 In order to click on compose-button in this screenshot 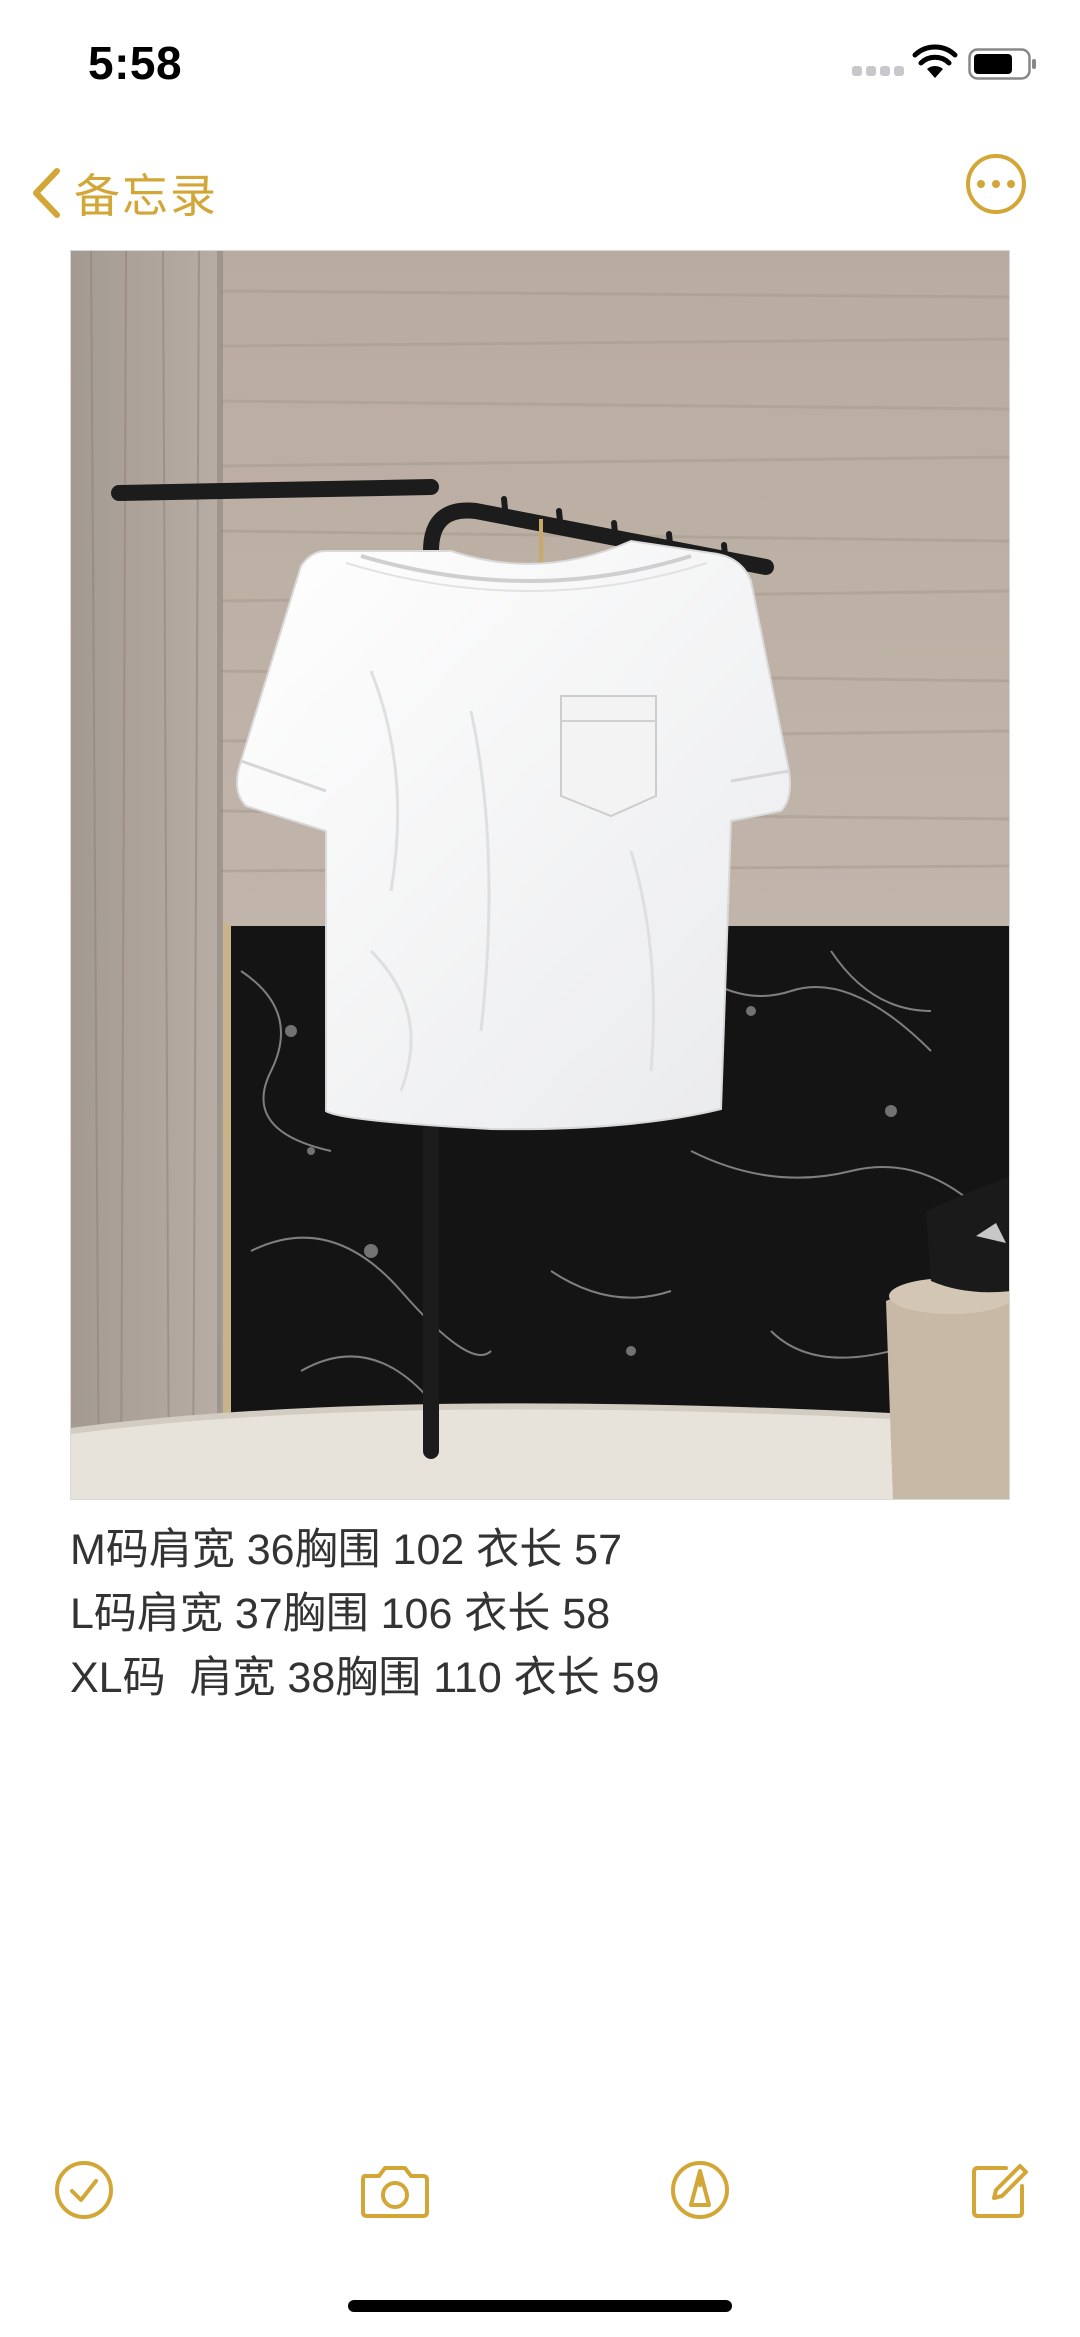, I will do `click(1000, 2190)`.